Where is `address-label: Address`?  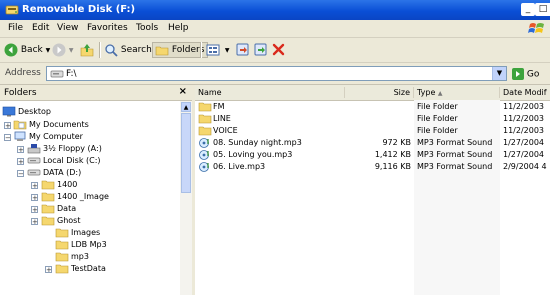
address-label: Address is located at coordinates (23, 73).